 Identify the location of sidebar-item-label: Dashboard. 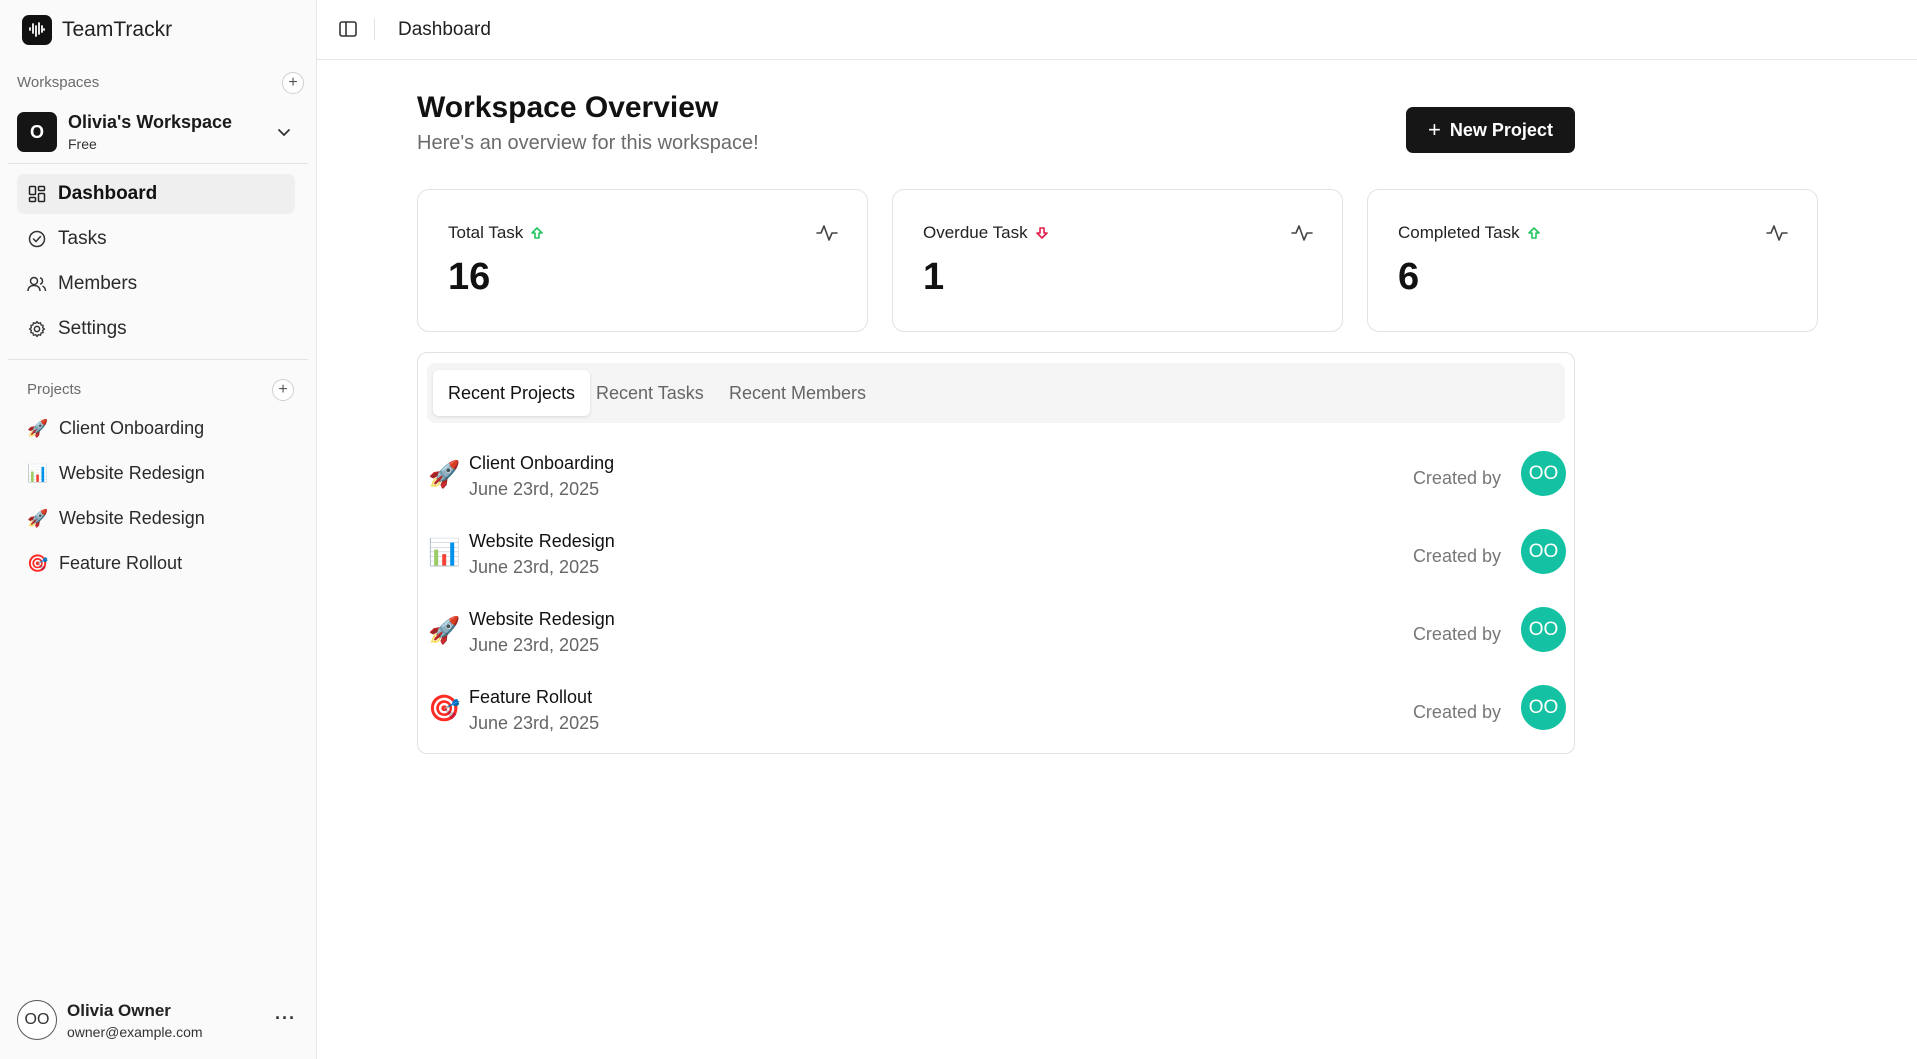
(108, 193).